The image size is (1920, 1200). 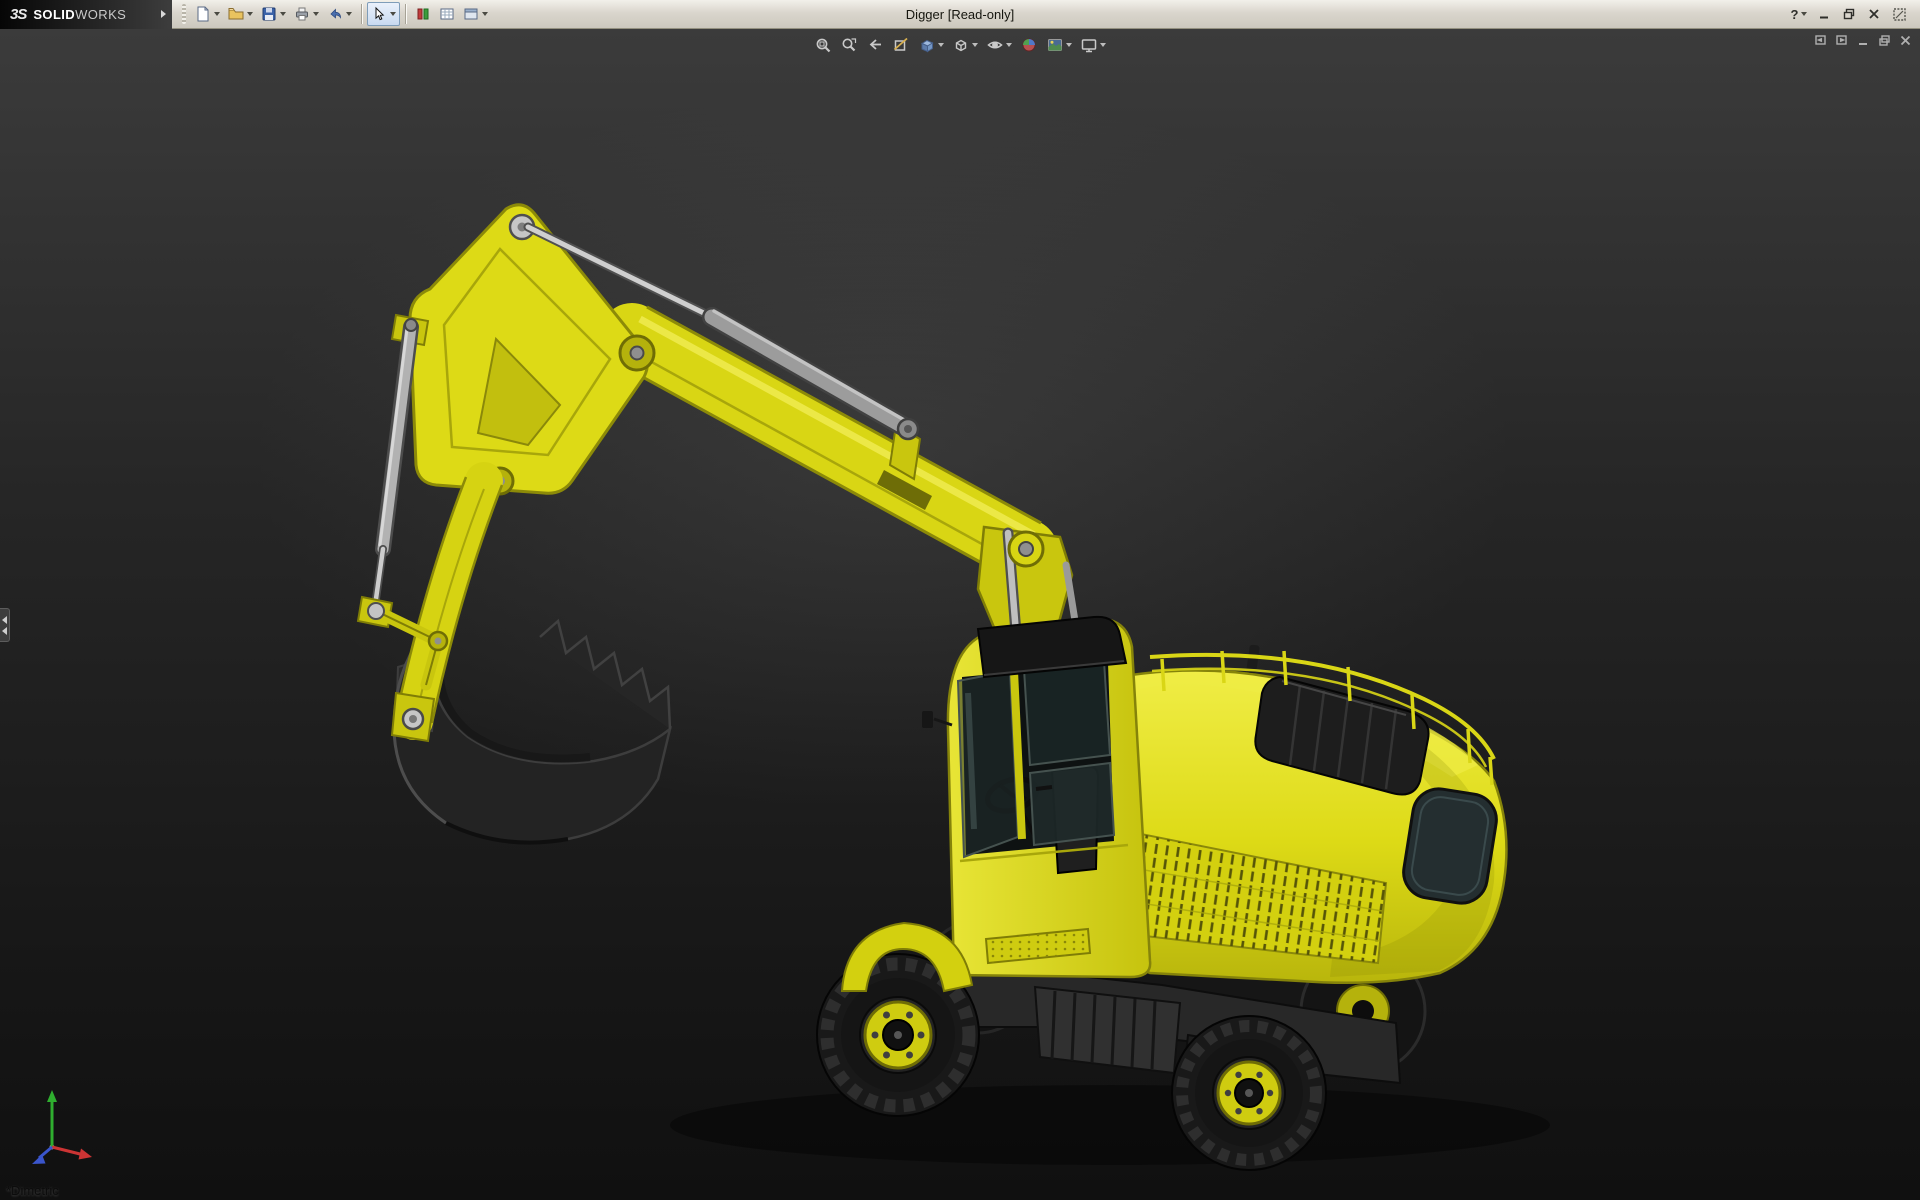 I want to click on zoom-to-area-icon, so click(x=849, y=45).